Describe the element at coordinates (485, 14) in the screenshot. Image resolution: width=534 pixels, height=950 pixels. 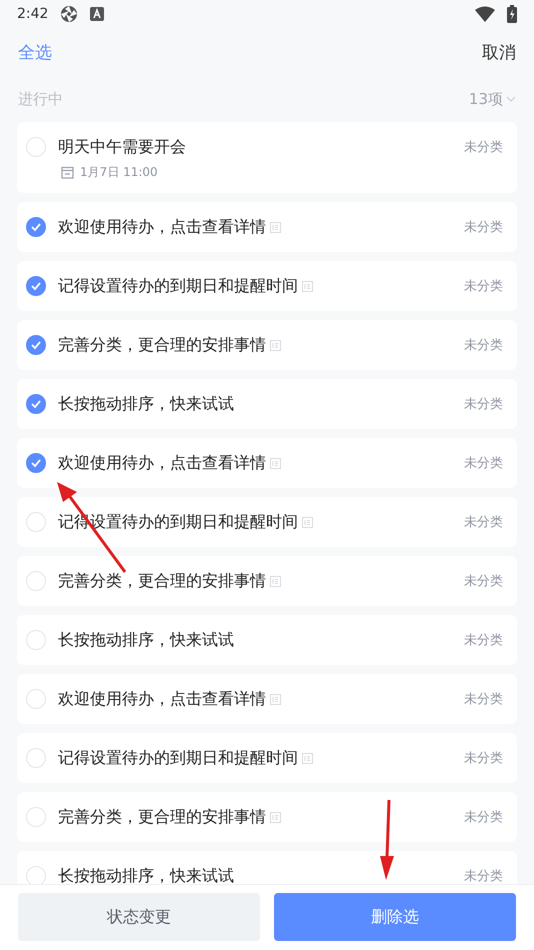
I see `wifi-icon` at that location.